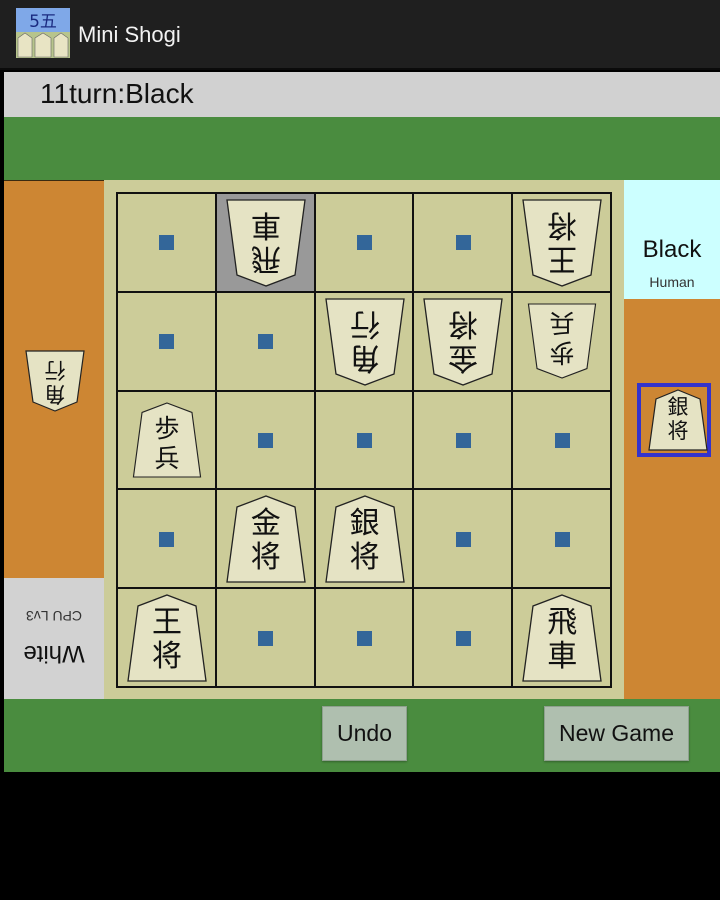 Image resolution: width=720 pixels, height=900 pixels. I want to click on top-margin-band, so click(362, 148).